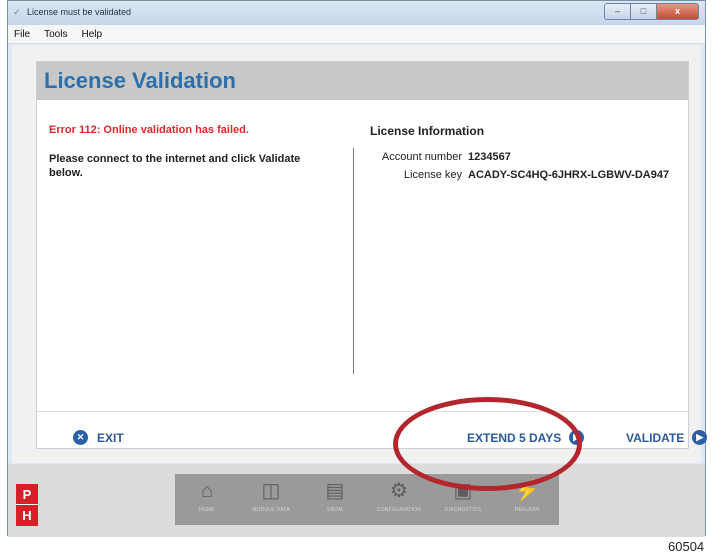  Describe the element at coordinates (617, 11) in the screenshot. I see `minimize-button: –` at that location.